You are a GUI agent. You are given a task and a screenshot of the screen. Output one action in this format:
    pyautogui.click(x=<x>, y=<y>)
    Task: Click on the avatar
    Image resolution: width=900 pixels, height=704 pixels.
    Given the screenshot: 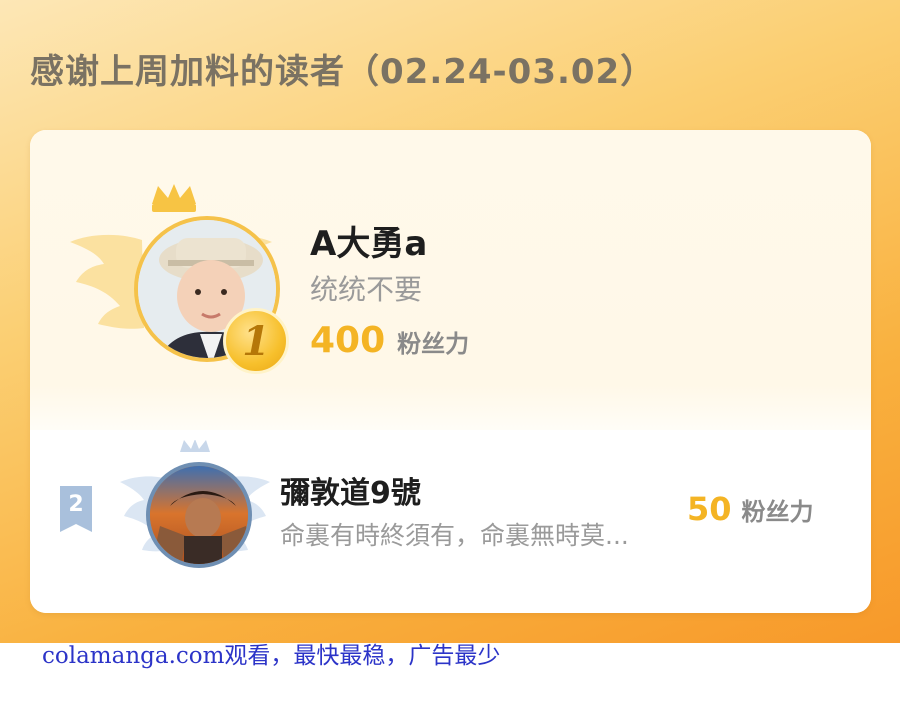 What is the action you would take?
    pyautogui.click(x=199, y=515)
    